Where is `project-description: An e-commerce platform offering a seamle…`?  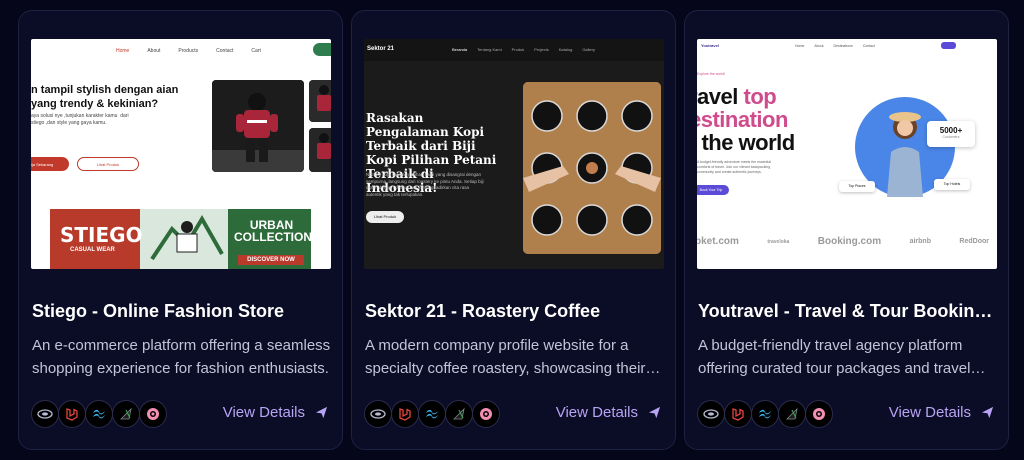
project-description: An e-commerce platform offering a seamle… is located at coordinates (181, 357).